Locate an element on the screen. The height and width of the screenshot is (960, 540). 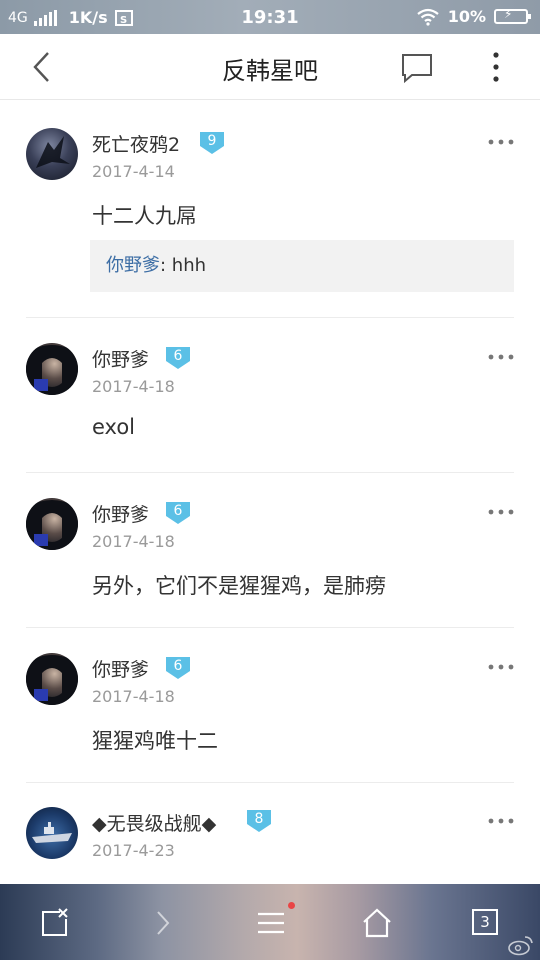
level-number: 9 is located at coordinates (212, 141).